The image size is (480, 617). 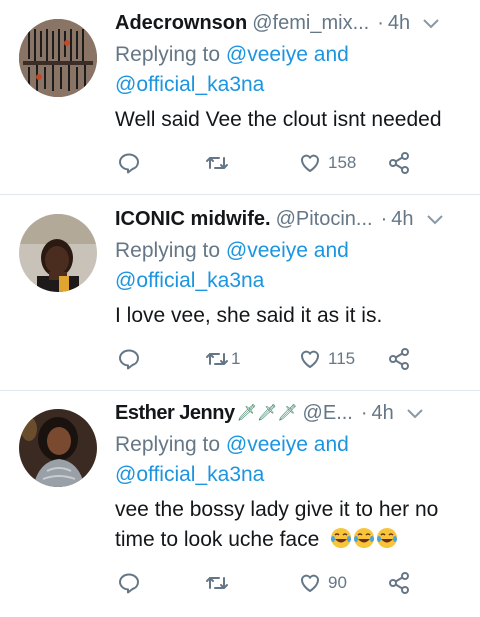 I want to click on tweet-text: Well said Vee the clout isnt needed, so click(x=278, y=119).